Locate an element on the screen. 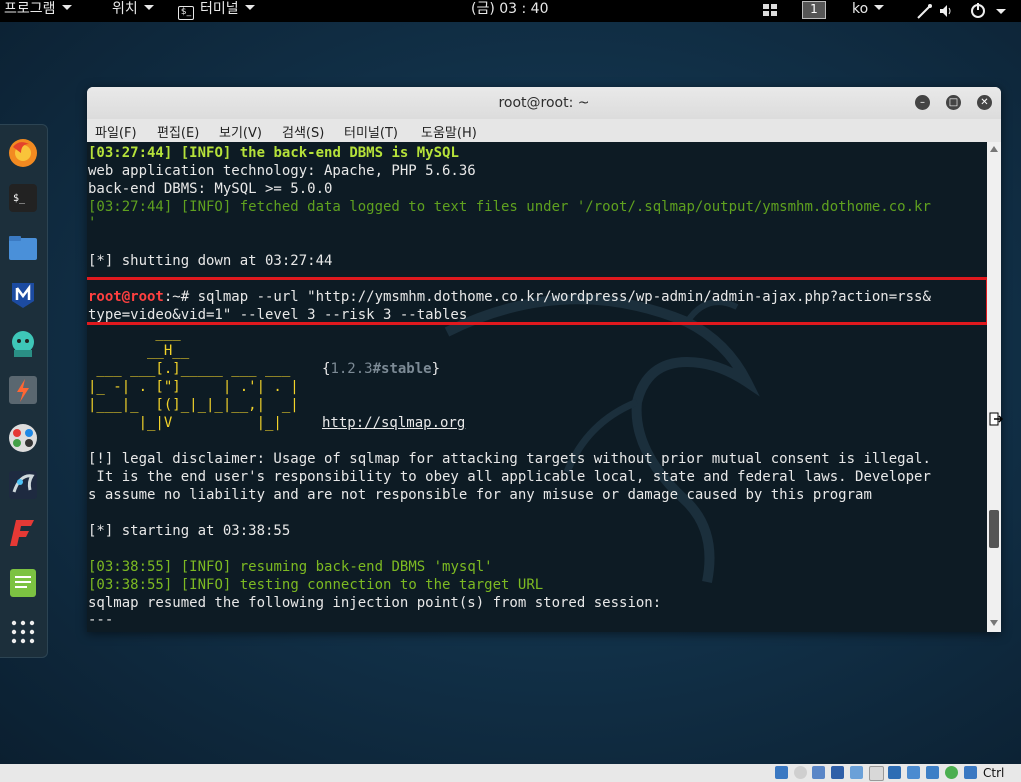 The width and height of the screenshot is (1021, 782). network-icon is located at coordinates (924, 11).